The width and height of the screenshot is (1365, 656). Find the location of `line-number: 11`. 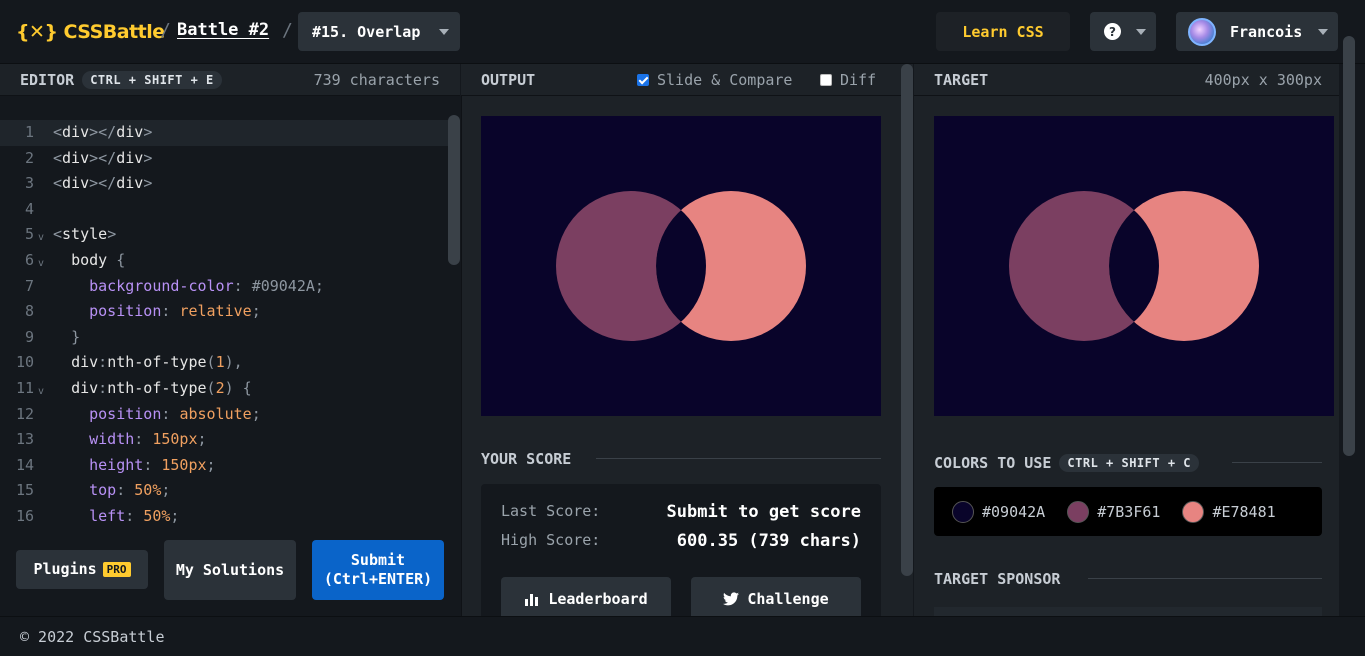

line-number: 11 is located at coordinates (24, 387).